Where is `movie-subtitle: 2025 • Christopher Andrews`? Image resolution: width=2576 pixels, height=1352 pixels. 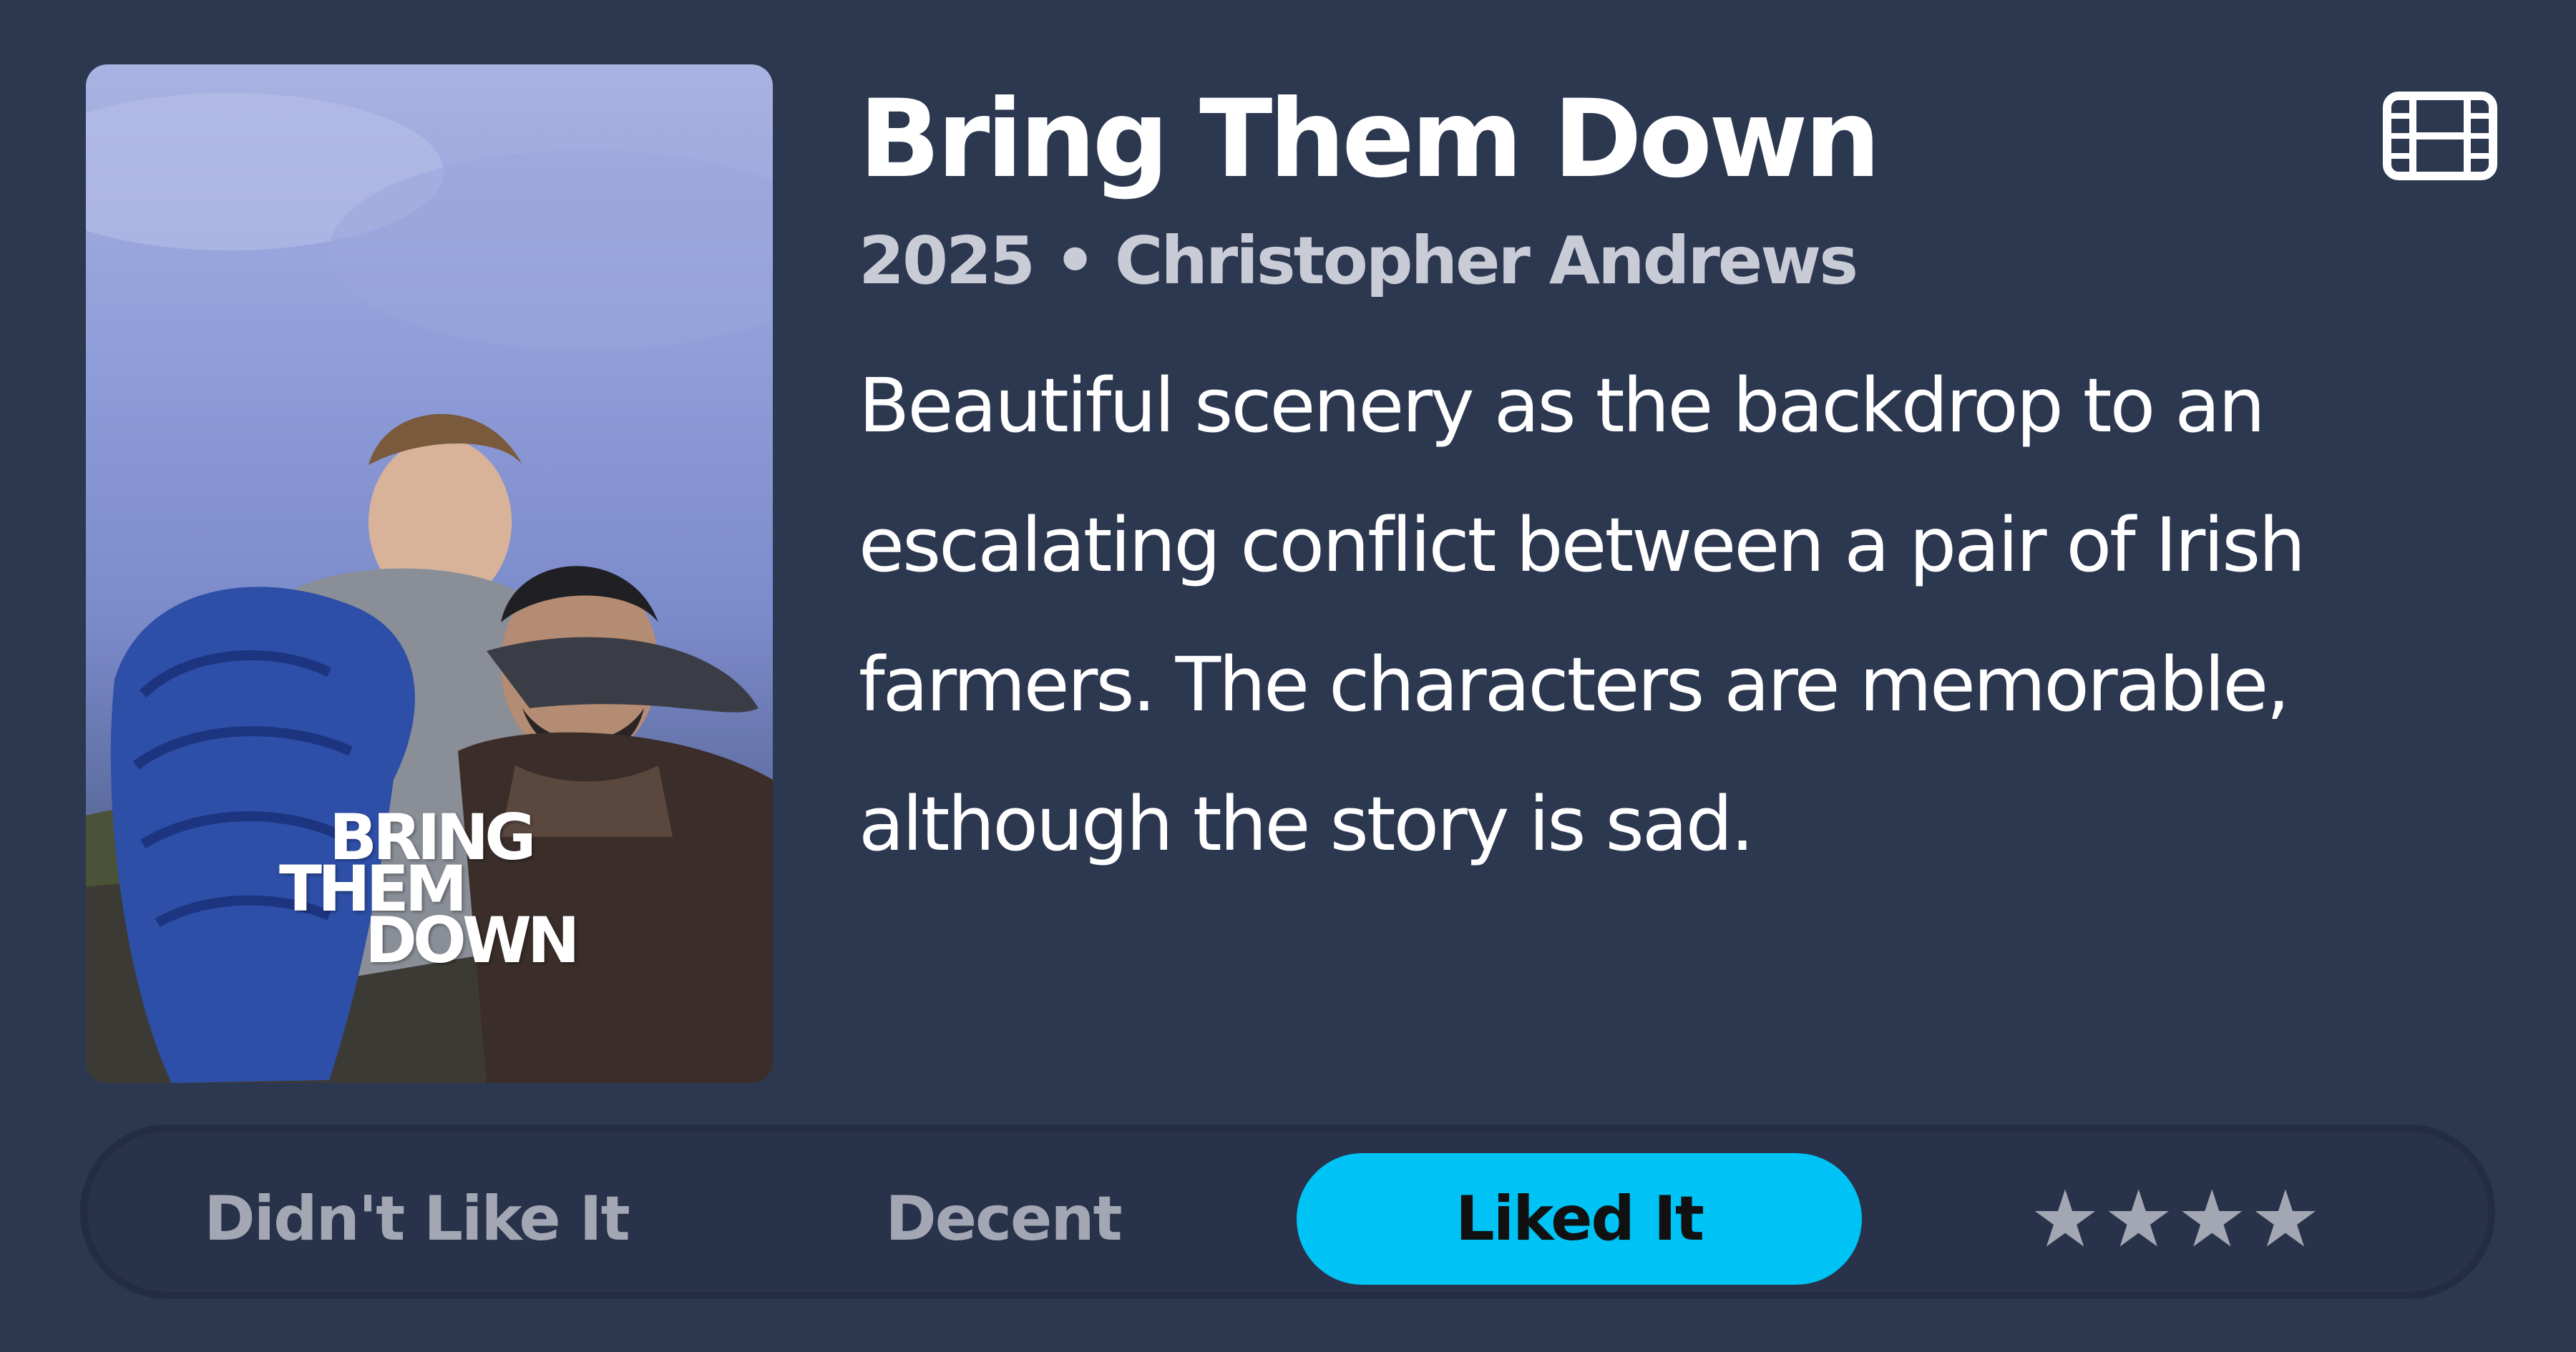 movie-subtitle: 2025 • Christopher Andrews is located at coordinates (1358, 261).